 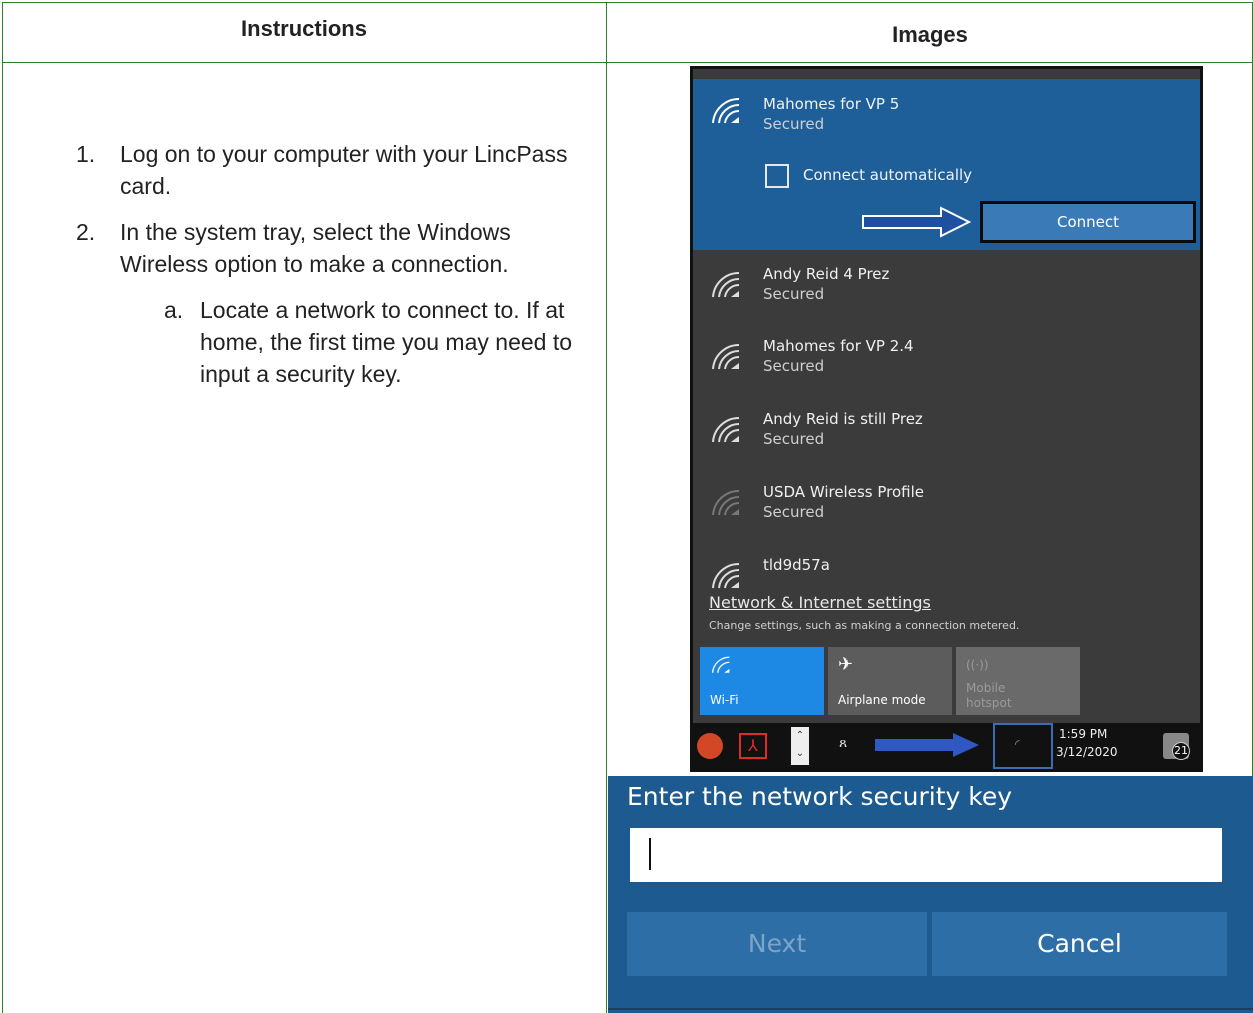 I want to click on clock-date: 3/12/2020, so click(x=1087, y=752).